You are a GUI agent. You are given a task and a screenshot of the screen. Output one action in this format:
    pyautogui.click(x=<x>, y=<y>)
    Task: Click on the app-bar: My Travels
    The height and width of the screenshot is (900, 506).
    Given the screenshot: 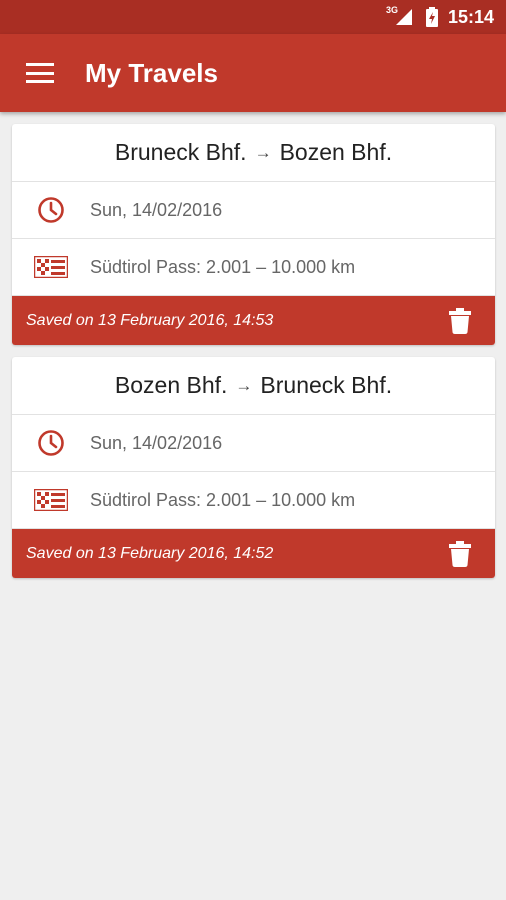 What is the action you would take?
    pyautogui.click(x=253, y=73)
    